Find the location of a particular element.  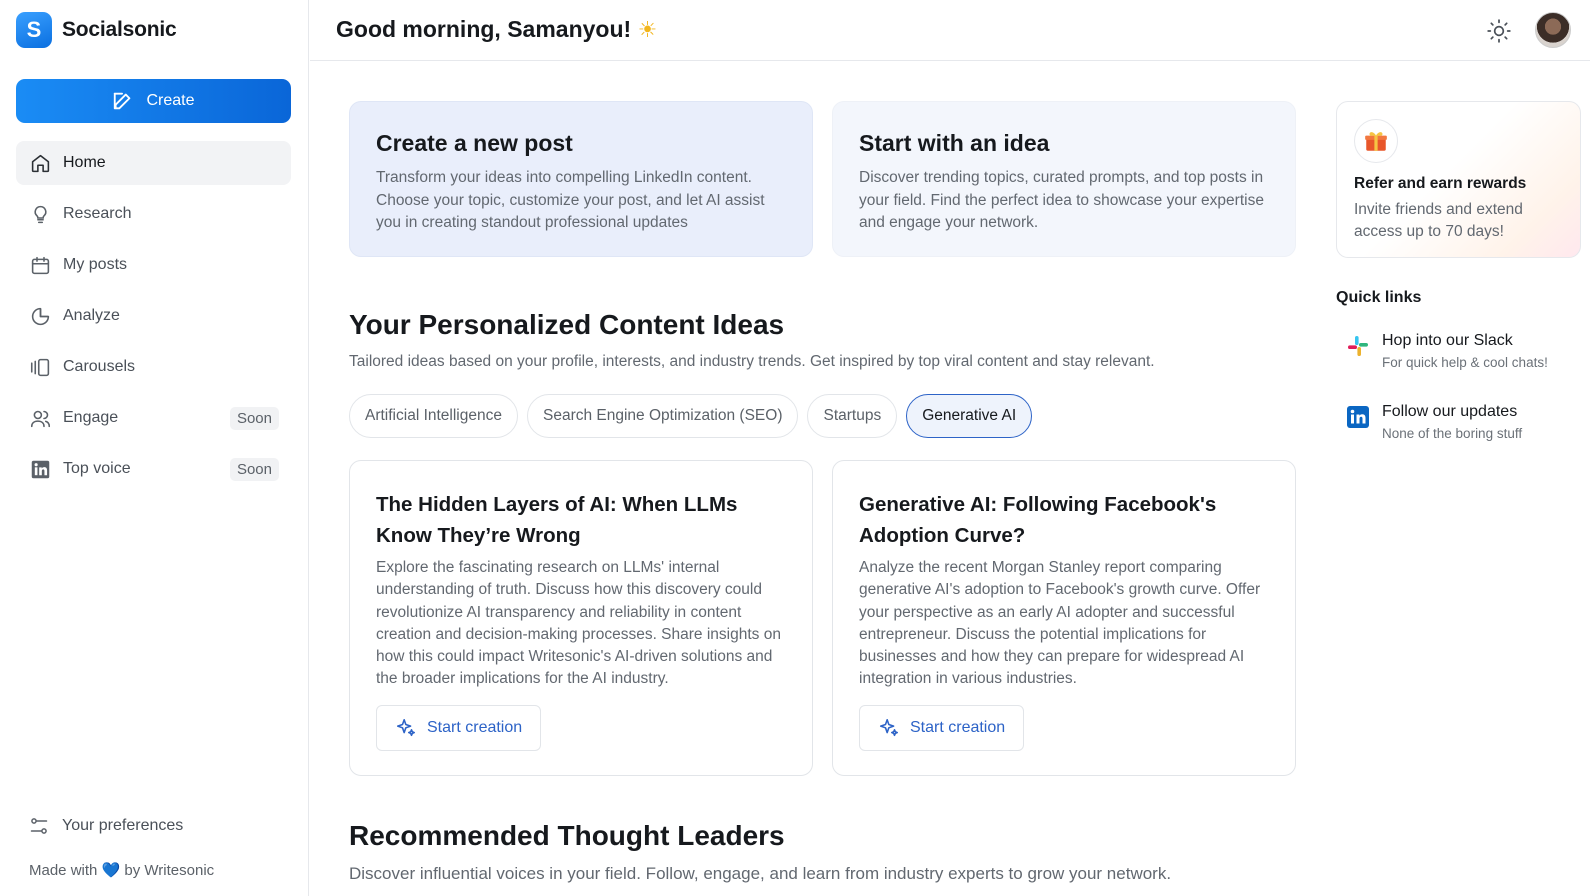

preferences-link: Your preferences is located at coordinates (106, 826).